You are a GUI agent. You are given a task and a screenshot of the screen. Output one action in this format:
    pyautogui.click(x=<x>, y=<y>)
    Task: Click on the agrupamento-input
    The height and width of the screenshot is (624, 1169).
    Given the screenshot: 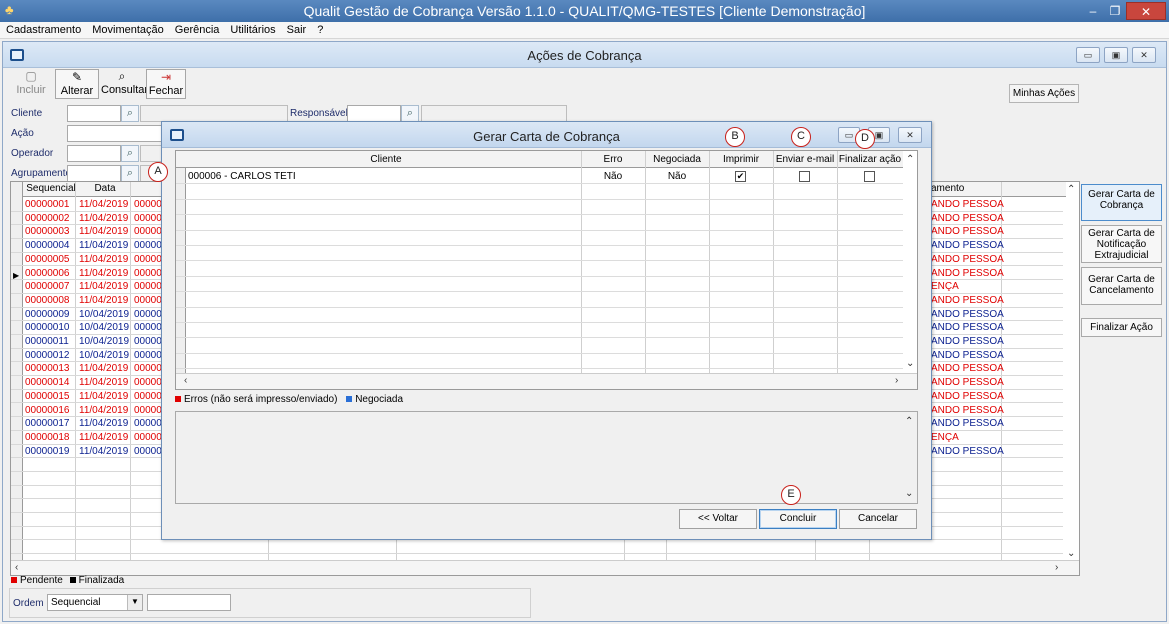 What is the action you would take?
    pyautogui.click(x=94, y=173)
    